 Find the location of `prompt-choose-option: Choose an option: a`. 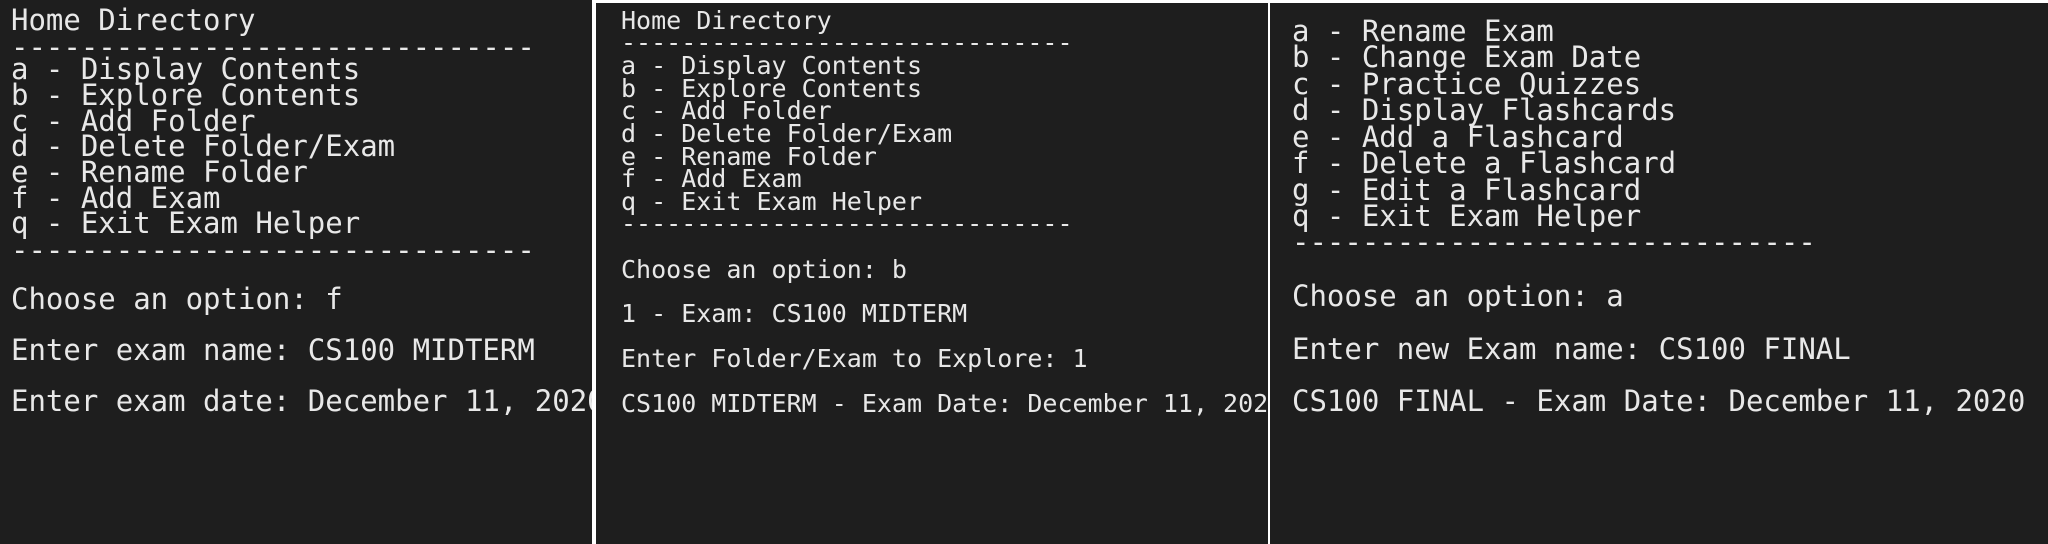

prompt-choose-option: Choose an option: a is located at coordinates (1458, 296).